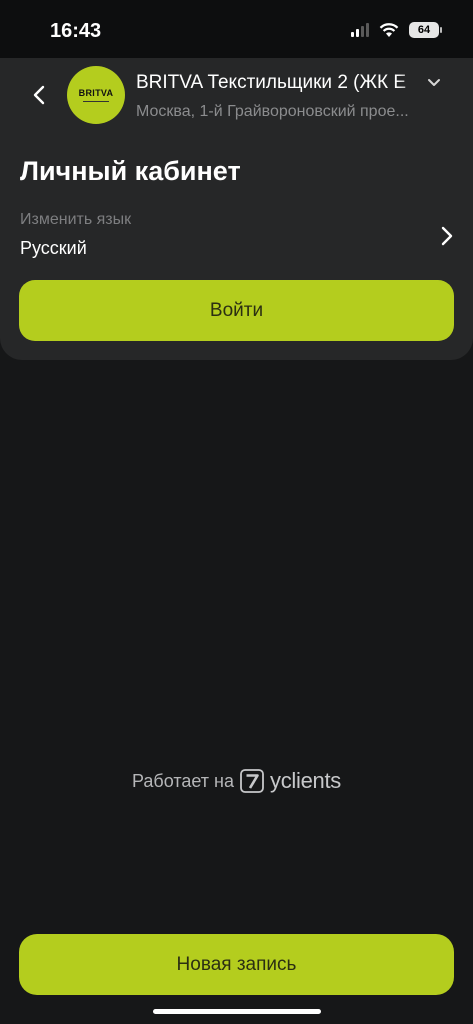 The height and width of the screenshot is (1024, 473). What do you see at coordinates (96, 101) in the screenshot?
I see `logo-underline` at bounding box center [96, 101].